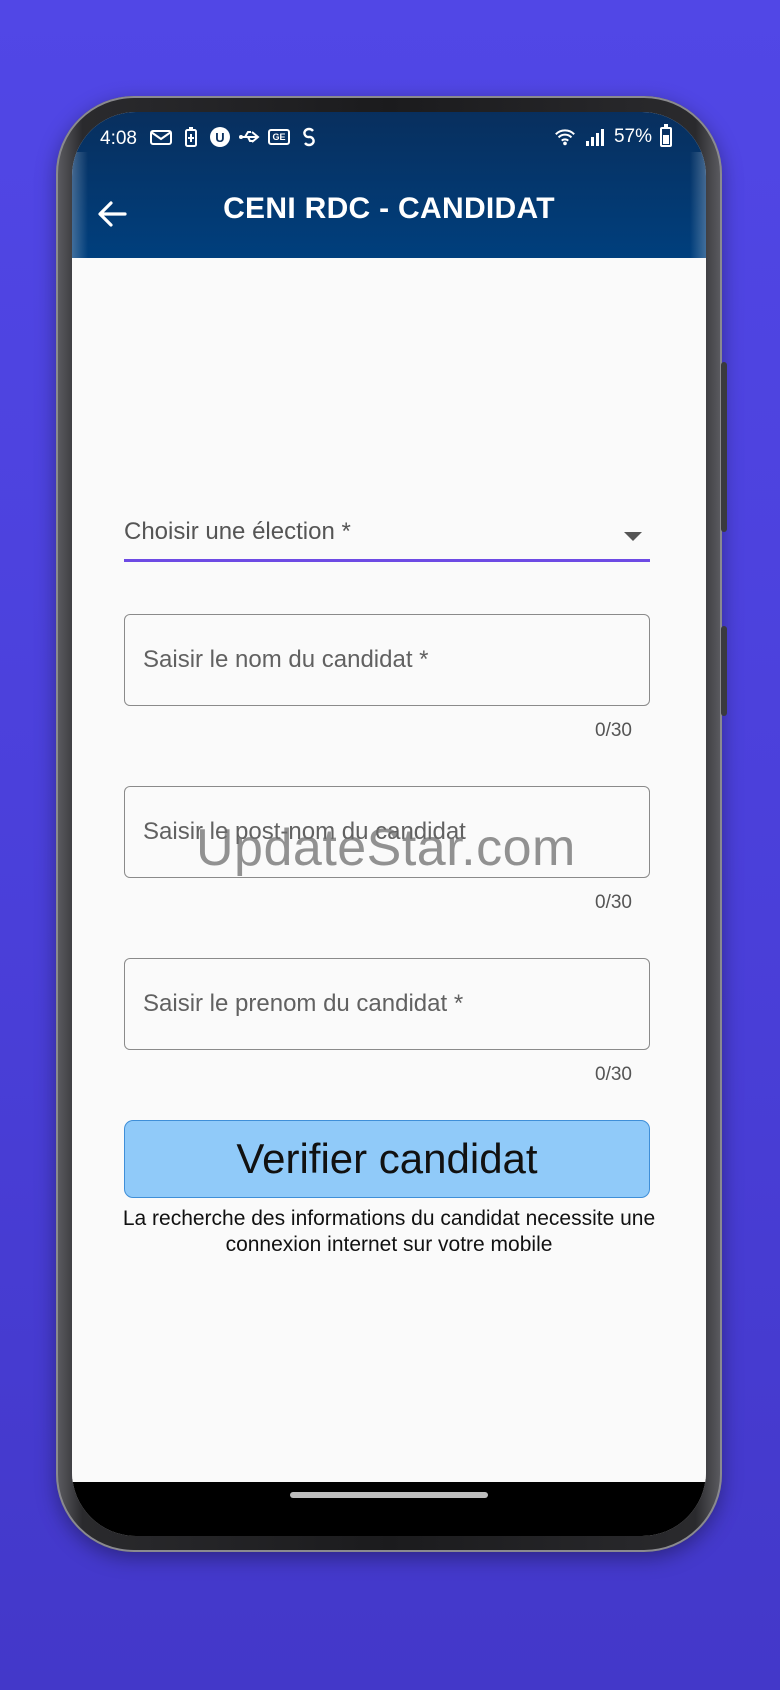 The width and height of the screenshot is (780, 1690). What do you see at coordinates (220, 137) in the screenshot?
I see `ublock-icon: U` at bounding box center [220, 137].